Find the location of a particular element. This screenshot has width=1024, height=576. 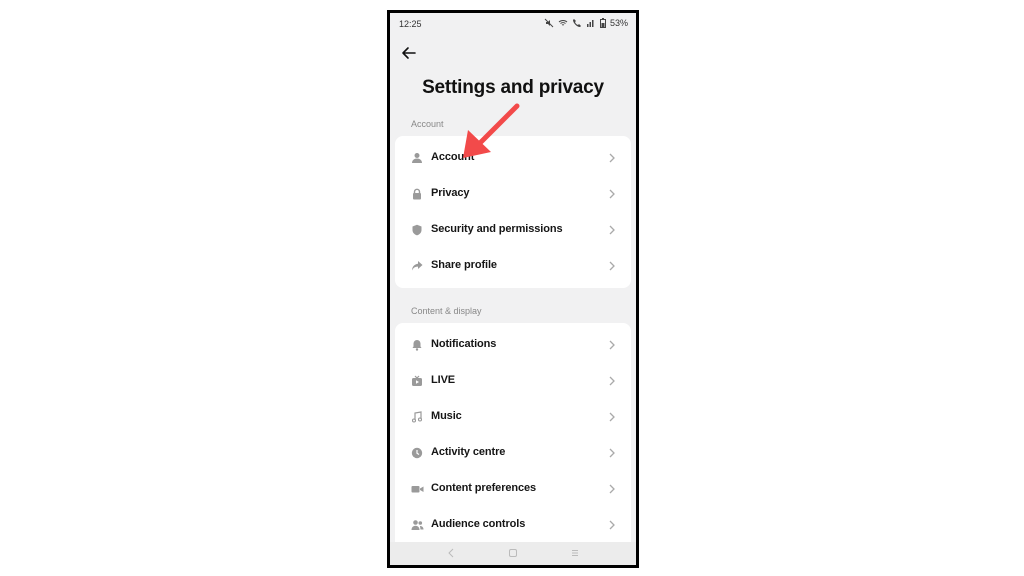

share-icon is located at coordinates (417, 266).